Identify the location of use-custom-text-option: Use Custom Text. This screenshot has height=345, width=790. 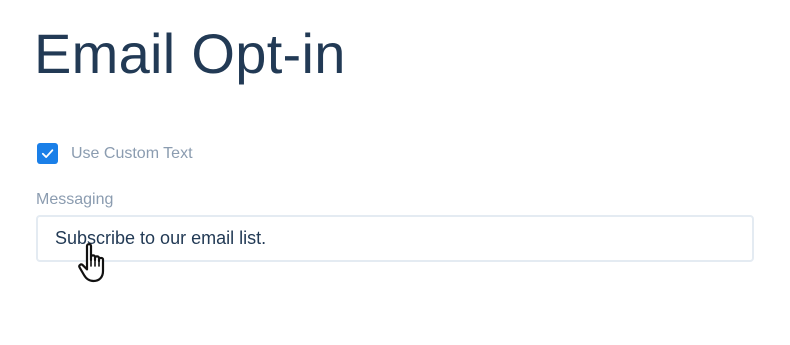
(115, 153).